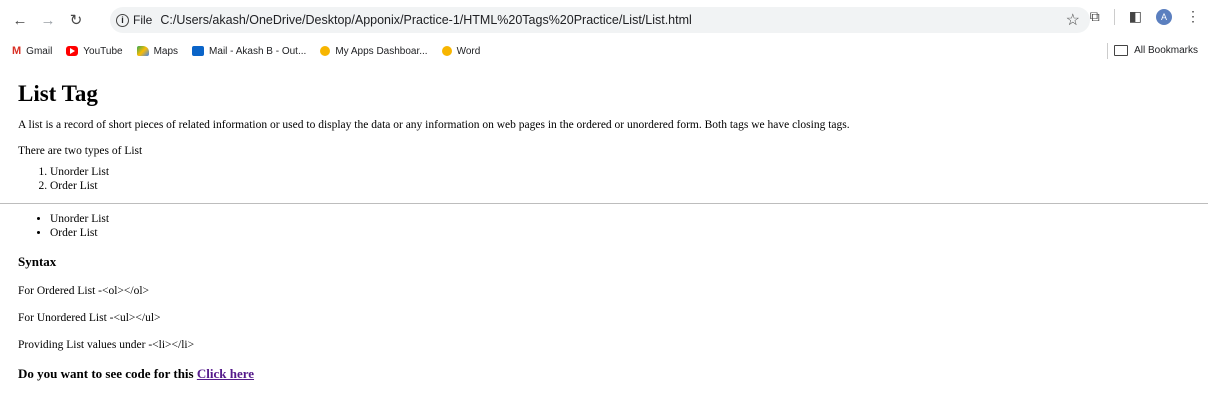 The height and width of the screenshot is (412, 1208). What do you see at coordinates (468, 51) in the screenshot?
I see `bookmark-label: Word` at bounding box center [468, 51].